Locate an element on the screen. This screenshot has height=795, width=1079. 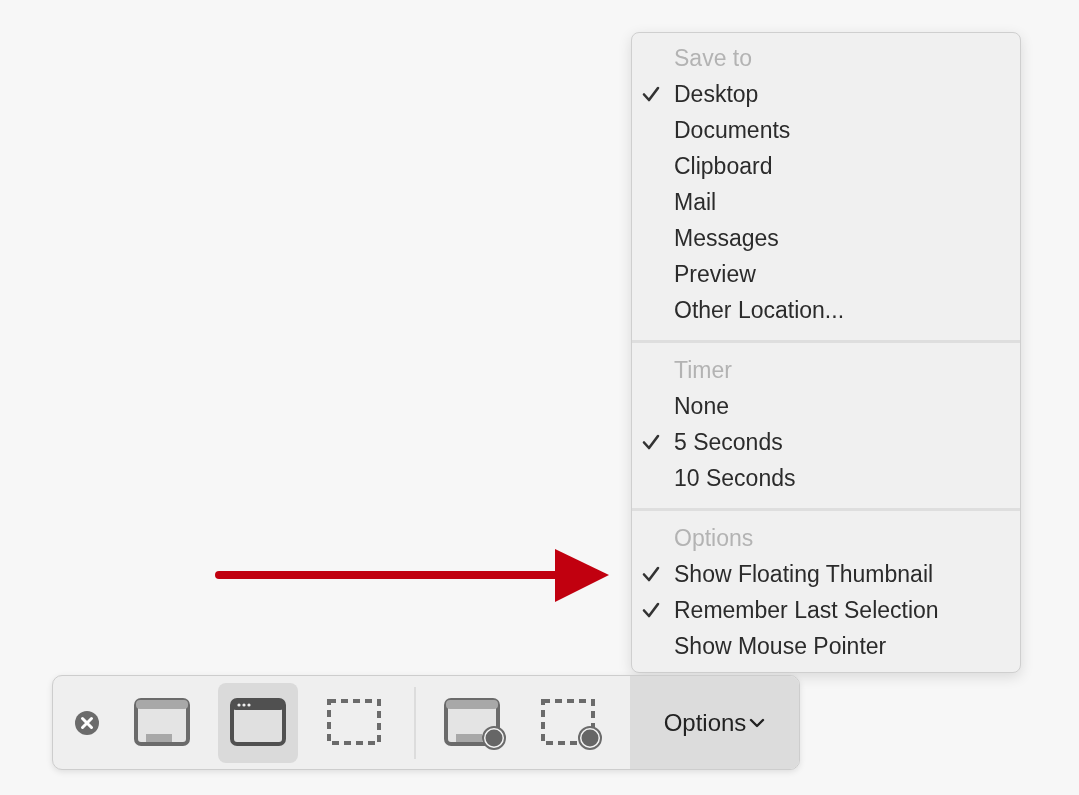
menu-item: Preview is located at coordinates (826, 274).